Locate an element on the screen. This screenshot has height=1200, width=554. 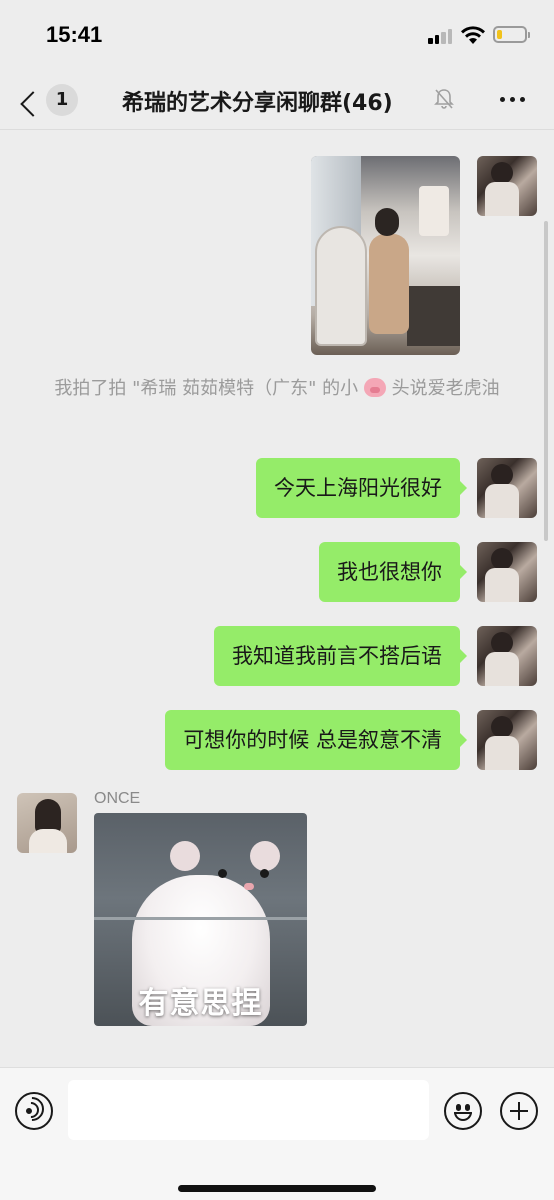
unread-count-badge: 1 is located at coordinates (62, 100).